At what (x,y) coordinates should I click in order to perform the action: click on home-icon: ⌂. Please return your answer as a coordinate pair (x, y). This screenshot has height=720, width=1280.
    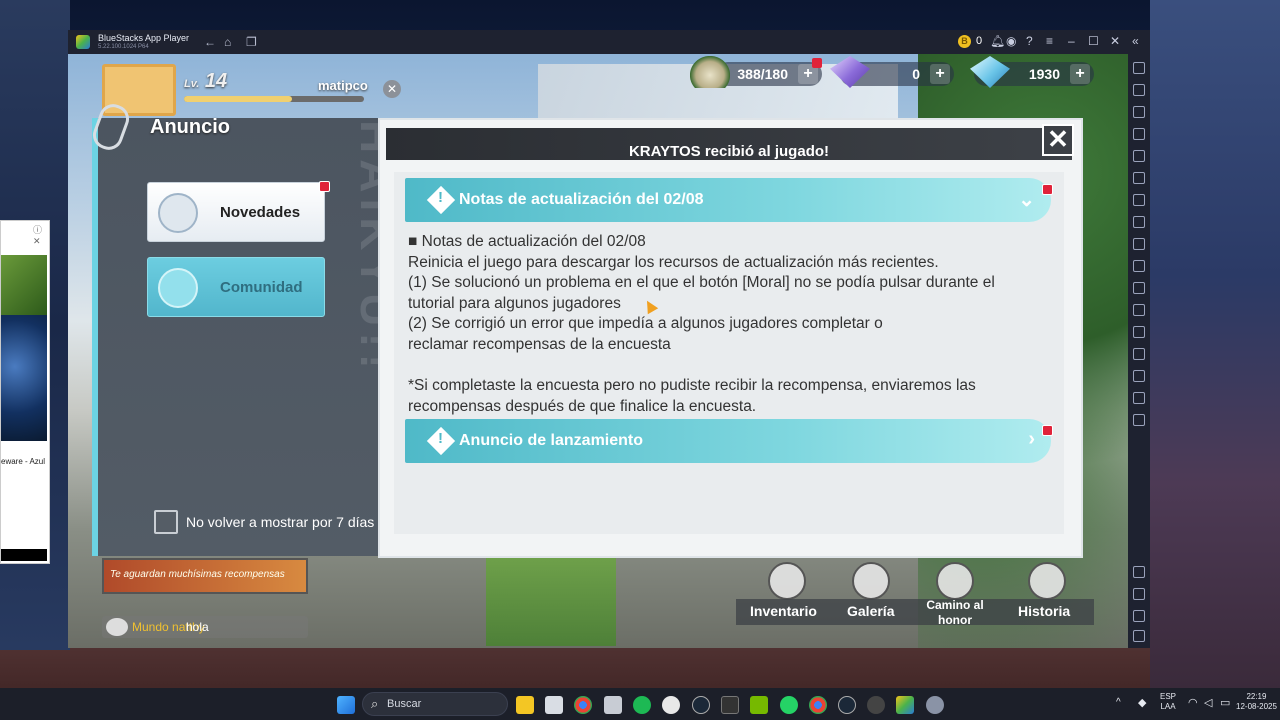
    Looking at the image, I should click on (227, 42).